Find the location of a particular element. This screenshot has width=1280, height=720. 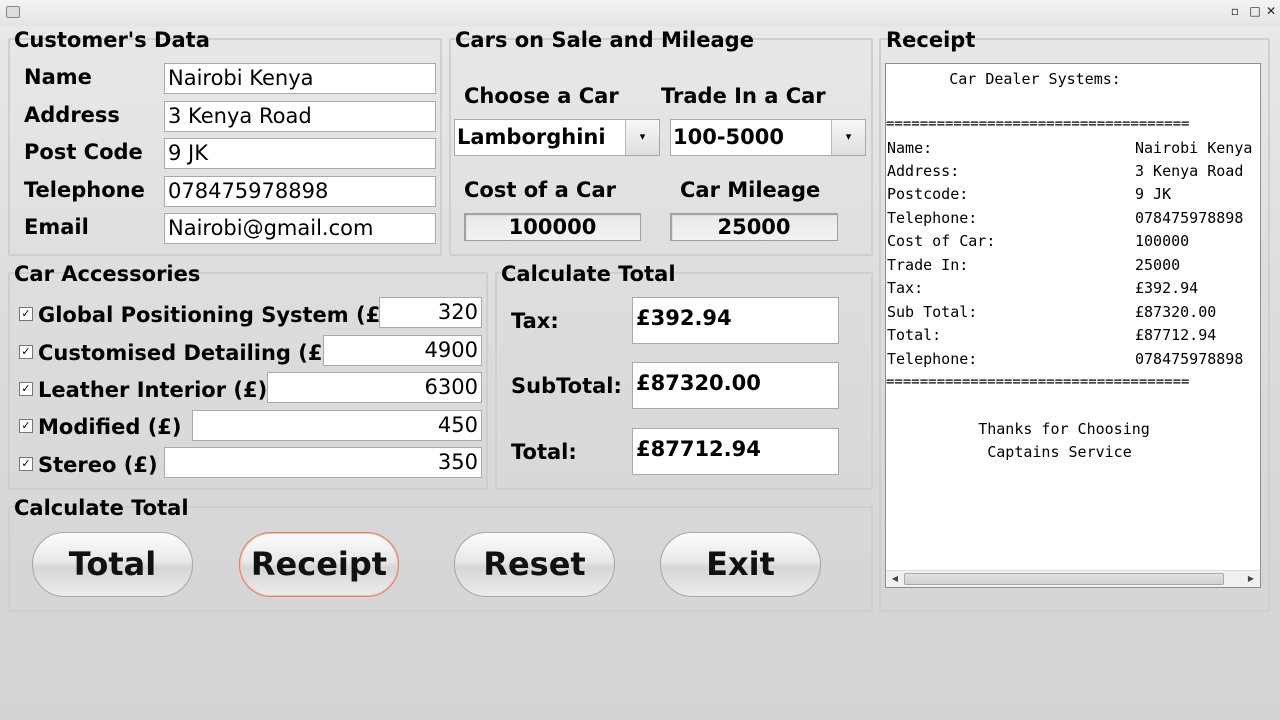

app-icon is located at coordinates (13, 12).